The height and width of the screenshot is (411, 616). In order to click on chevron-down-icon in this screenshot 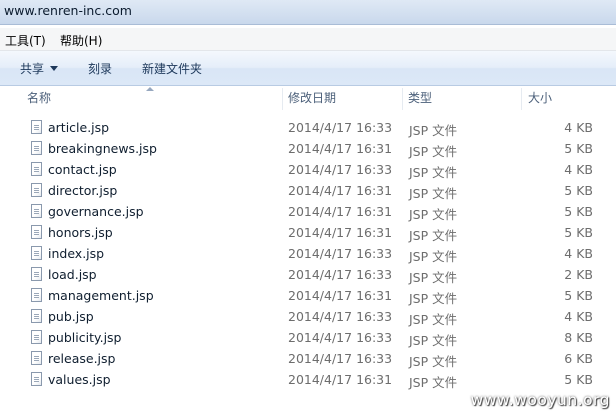, I will do `click(54, 68)`.